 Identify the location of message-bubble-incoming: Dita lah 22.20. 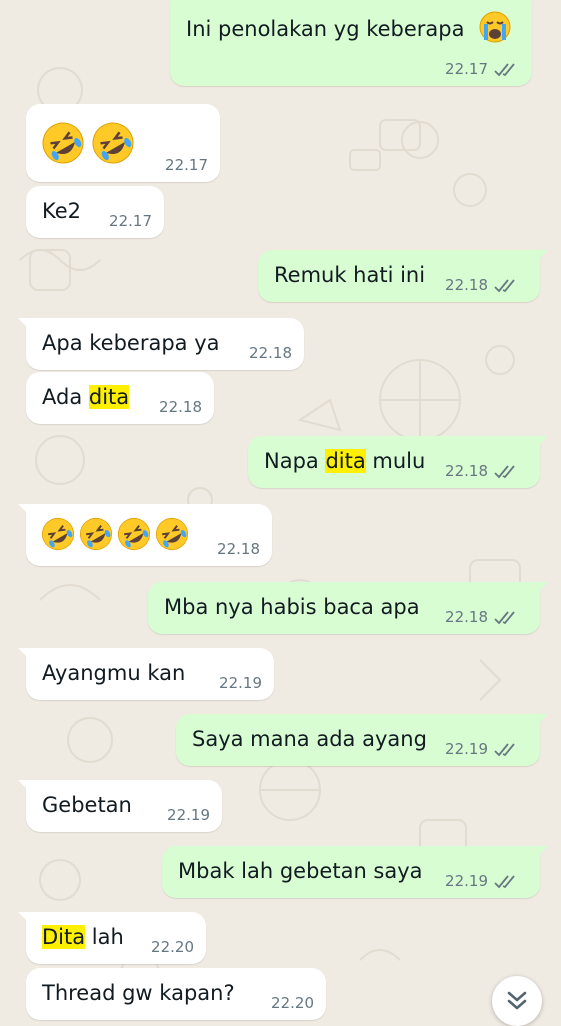
(112, 938).